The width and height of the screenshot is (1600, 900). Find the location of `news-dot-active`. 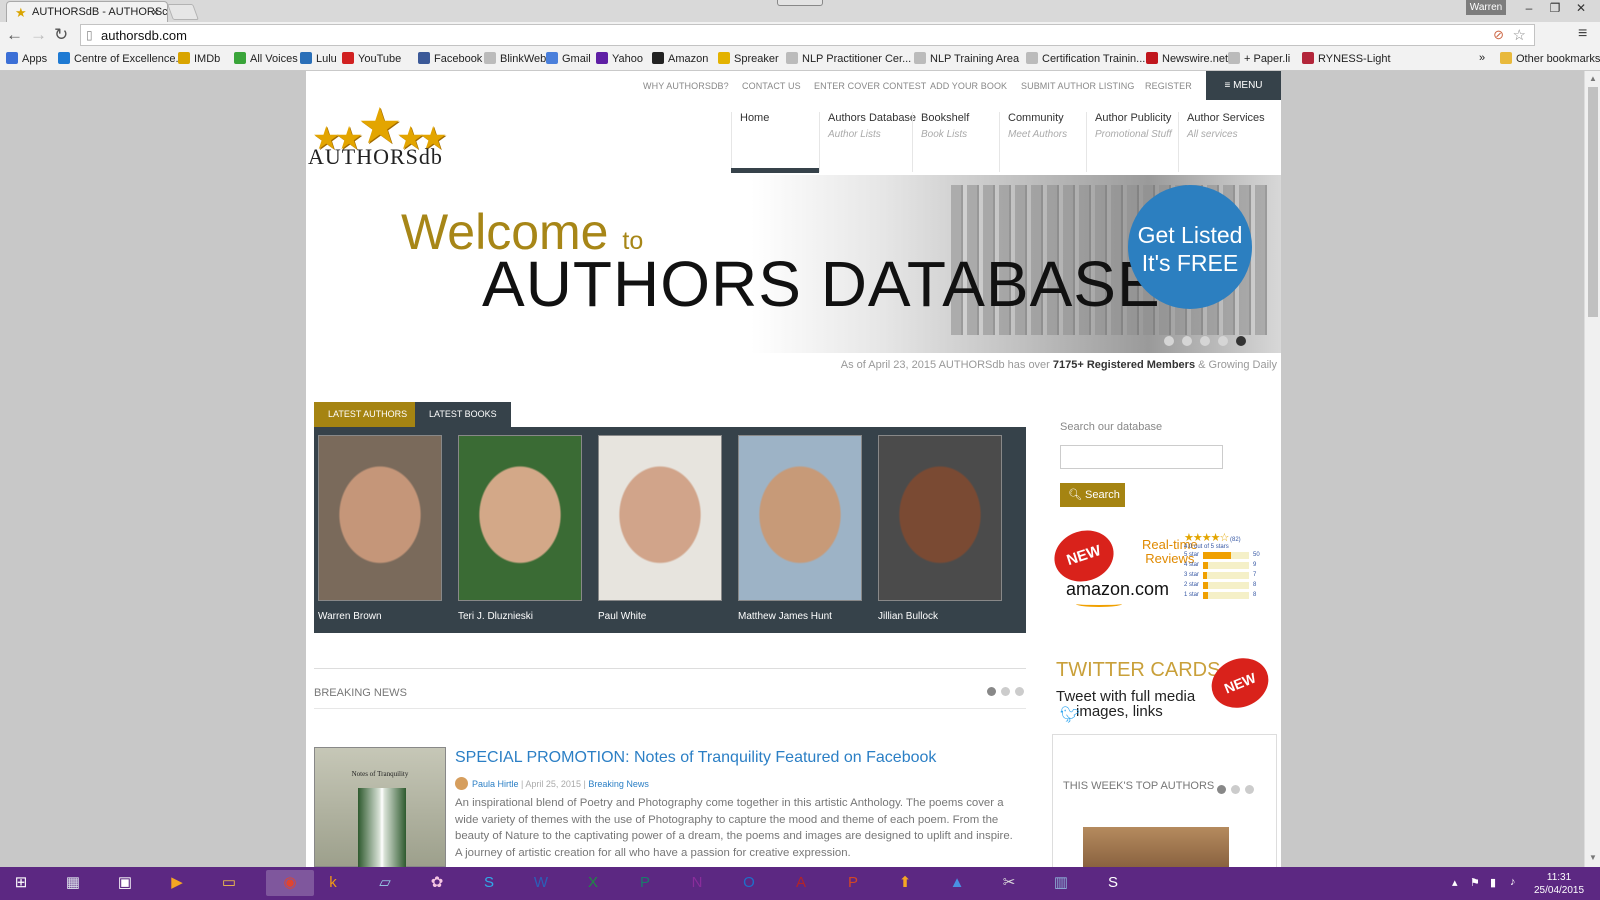

news-dot-active is located at coordinates (991, 691).